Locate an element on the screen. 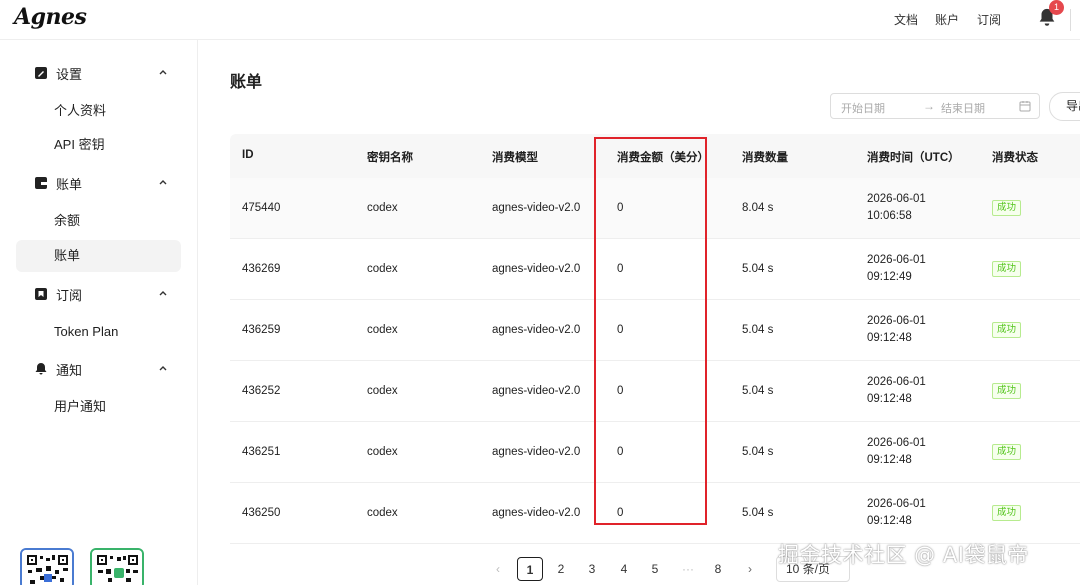  export-button: 导出 is located at coordinates (1064, 106).